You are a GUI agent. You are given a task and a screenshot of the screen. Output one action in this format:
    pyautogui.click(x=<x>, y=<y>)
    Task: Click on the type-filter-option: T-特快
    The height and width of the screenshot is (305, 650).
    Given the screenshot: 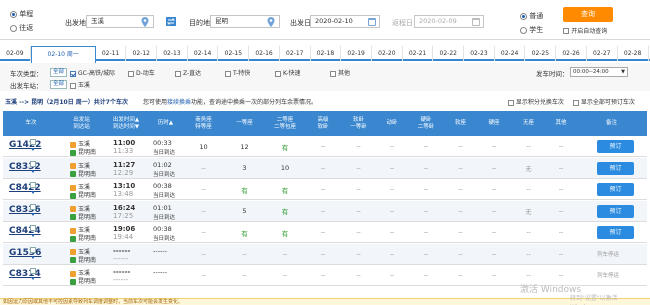 What is the action you would take?
    pyautogui.click(x=237, y=72)
    